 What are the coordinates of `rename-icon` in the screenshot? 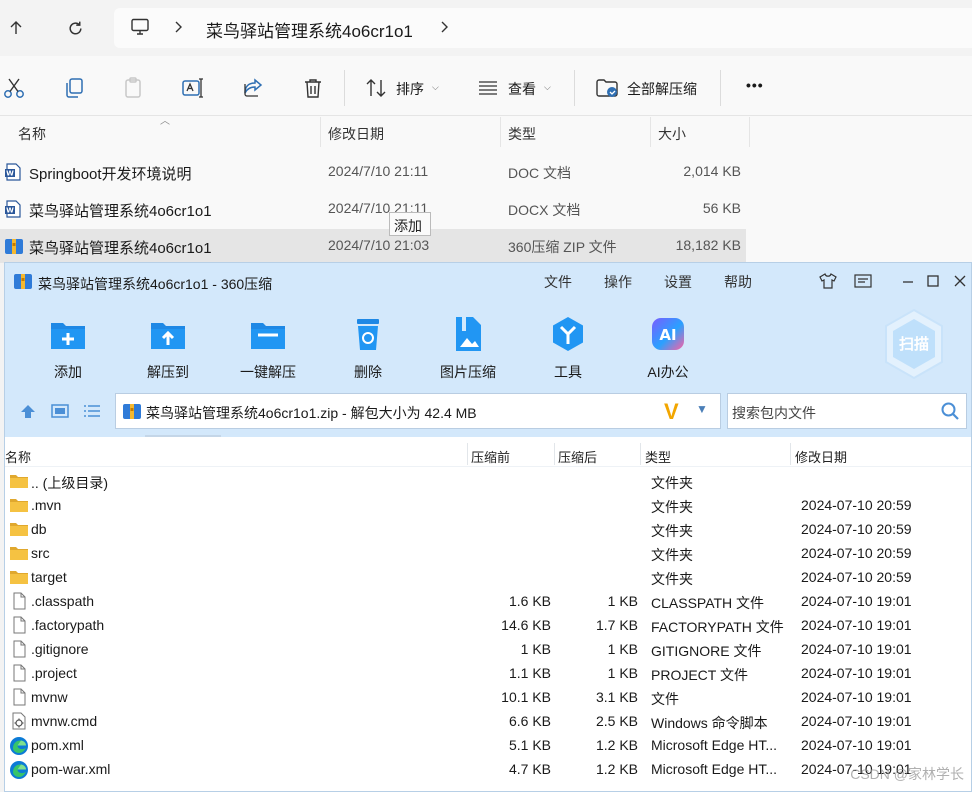 It's located at (193, 88).